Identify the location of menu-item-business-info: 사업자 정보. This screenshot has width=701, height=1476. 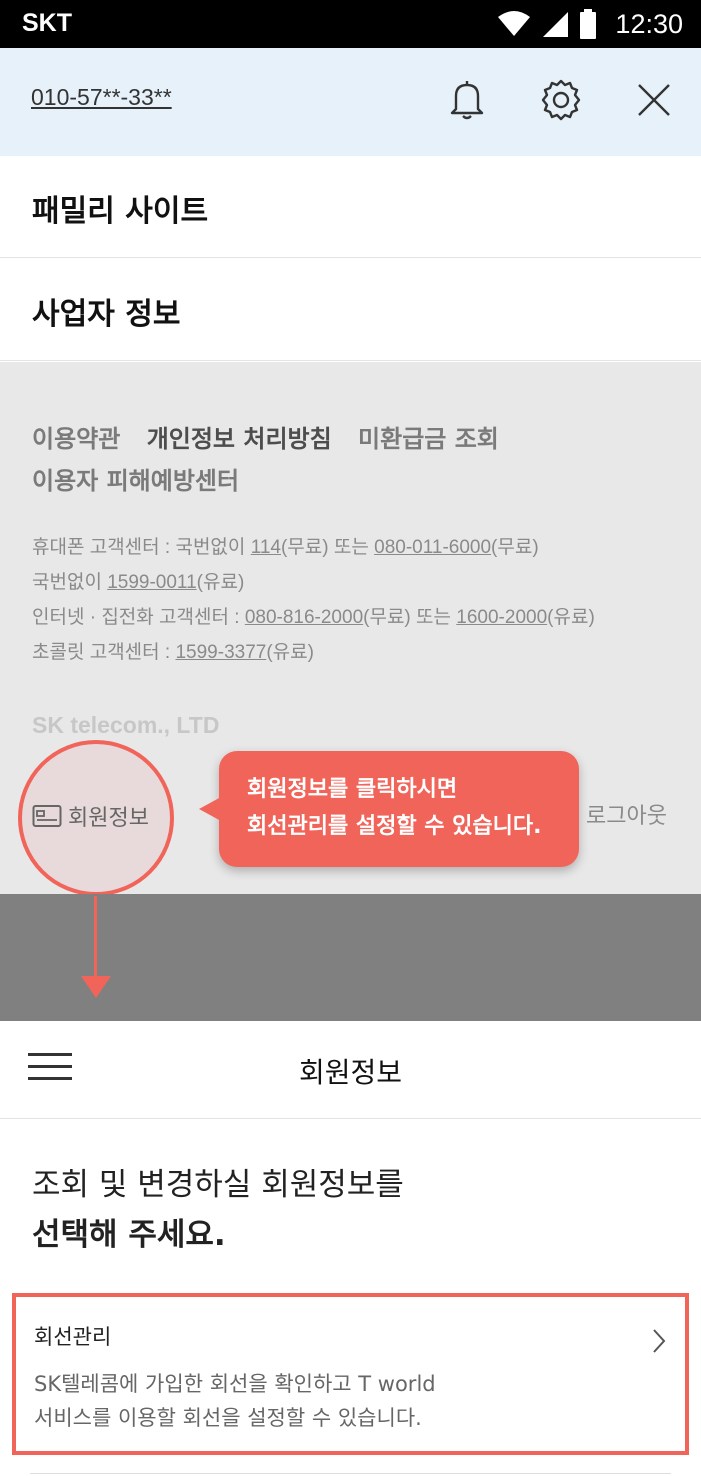
(350, 310).